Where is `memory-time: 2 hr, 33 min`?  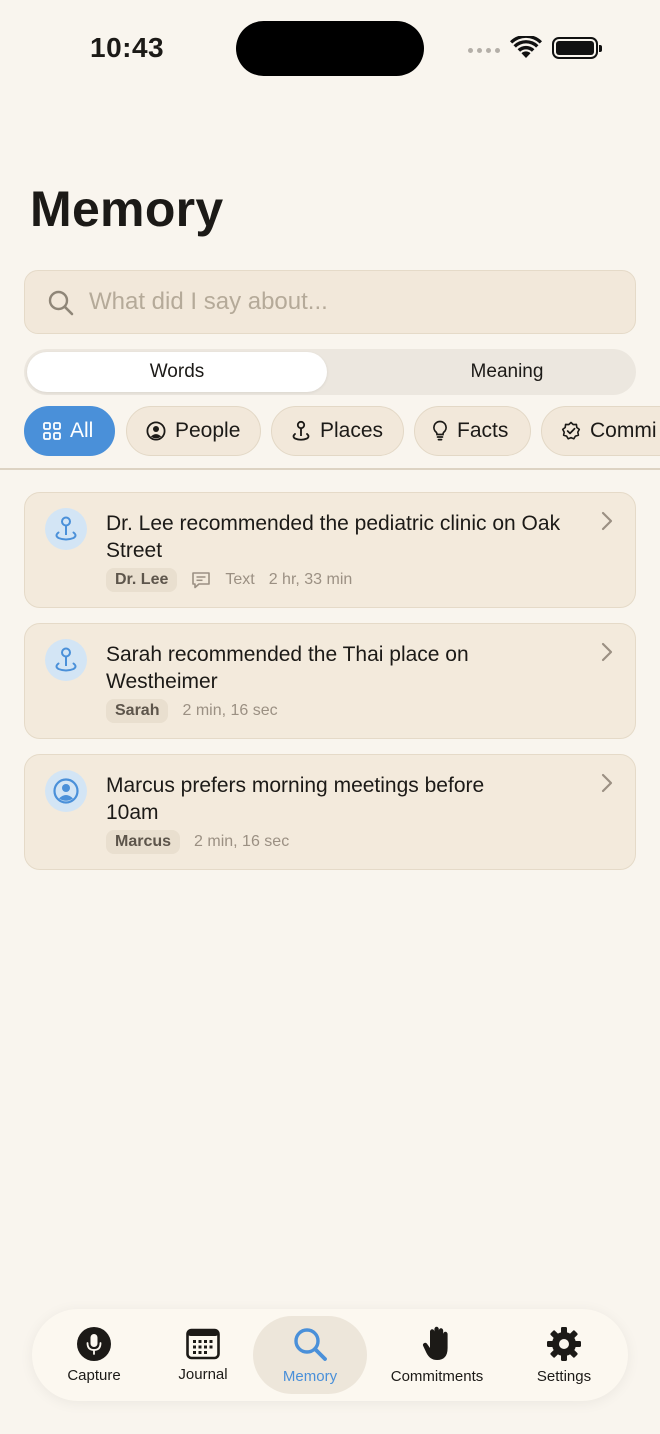 memory-time: 2 hr, 33 min is located at coordinates (310, 579).